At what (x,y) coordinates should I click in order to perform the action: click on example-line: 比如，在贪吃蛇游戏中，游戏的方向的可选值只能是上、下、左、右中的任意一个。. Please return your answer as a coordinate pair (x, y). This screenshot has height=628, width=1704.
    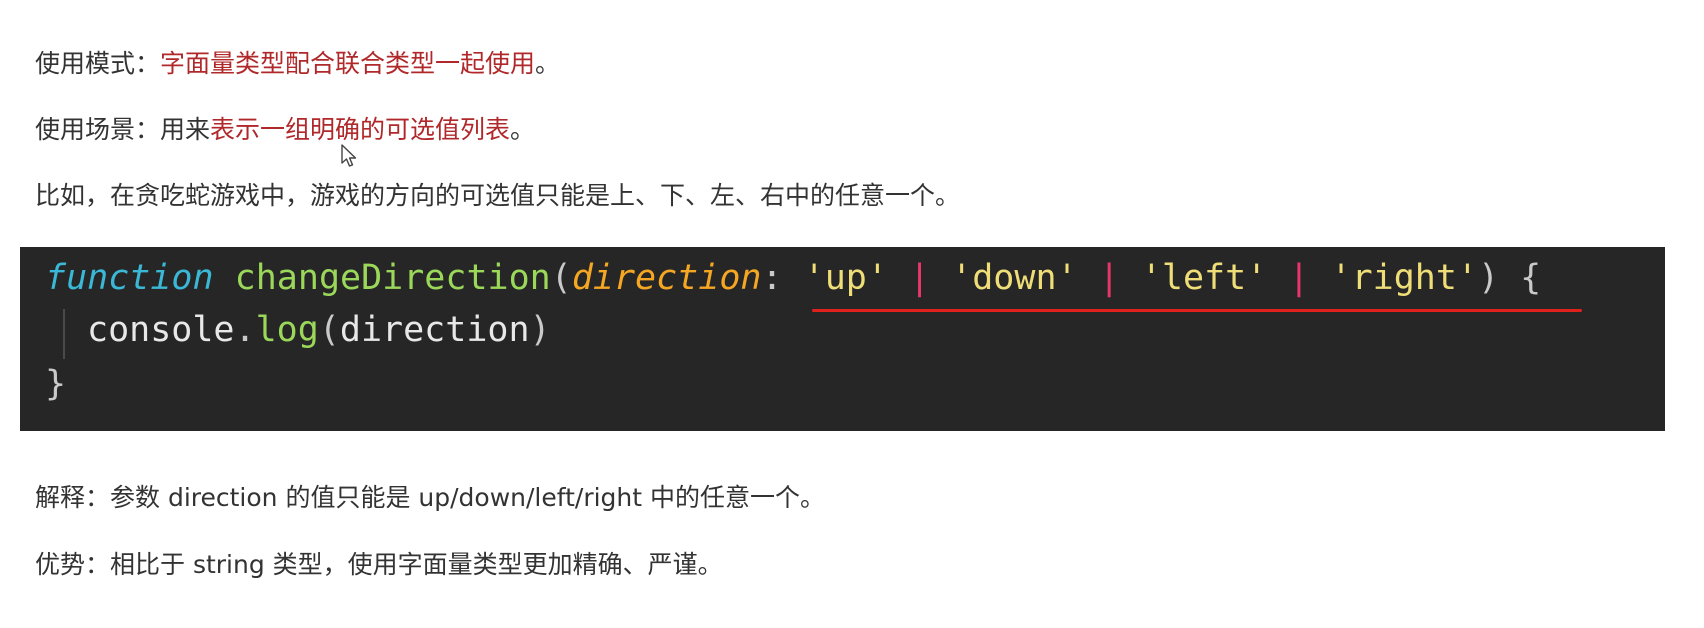
    Looking at the image, I should click on (498, 195).